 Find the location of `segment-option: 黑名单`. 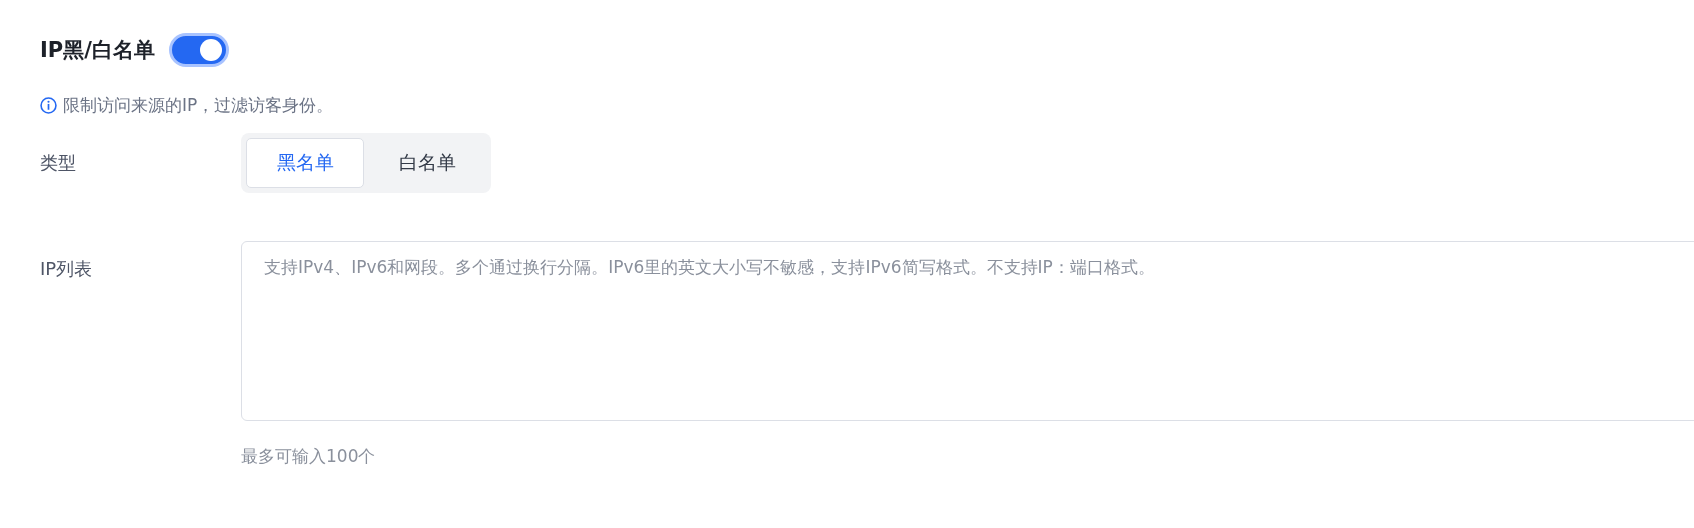

segment-option: 黑名单 is located at coordinates (305, 163).